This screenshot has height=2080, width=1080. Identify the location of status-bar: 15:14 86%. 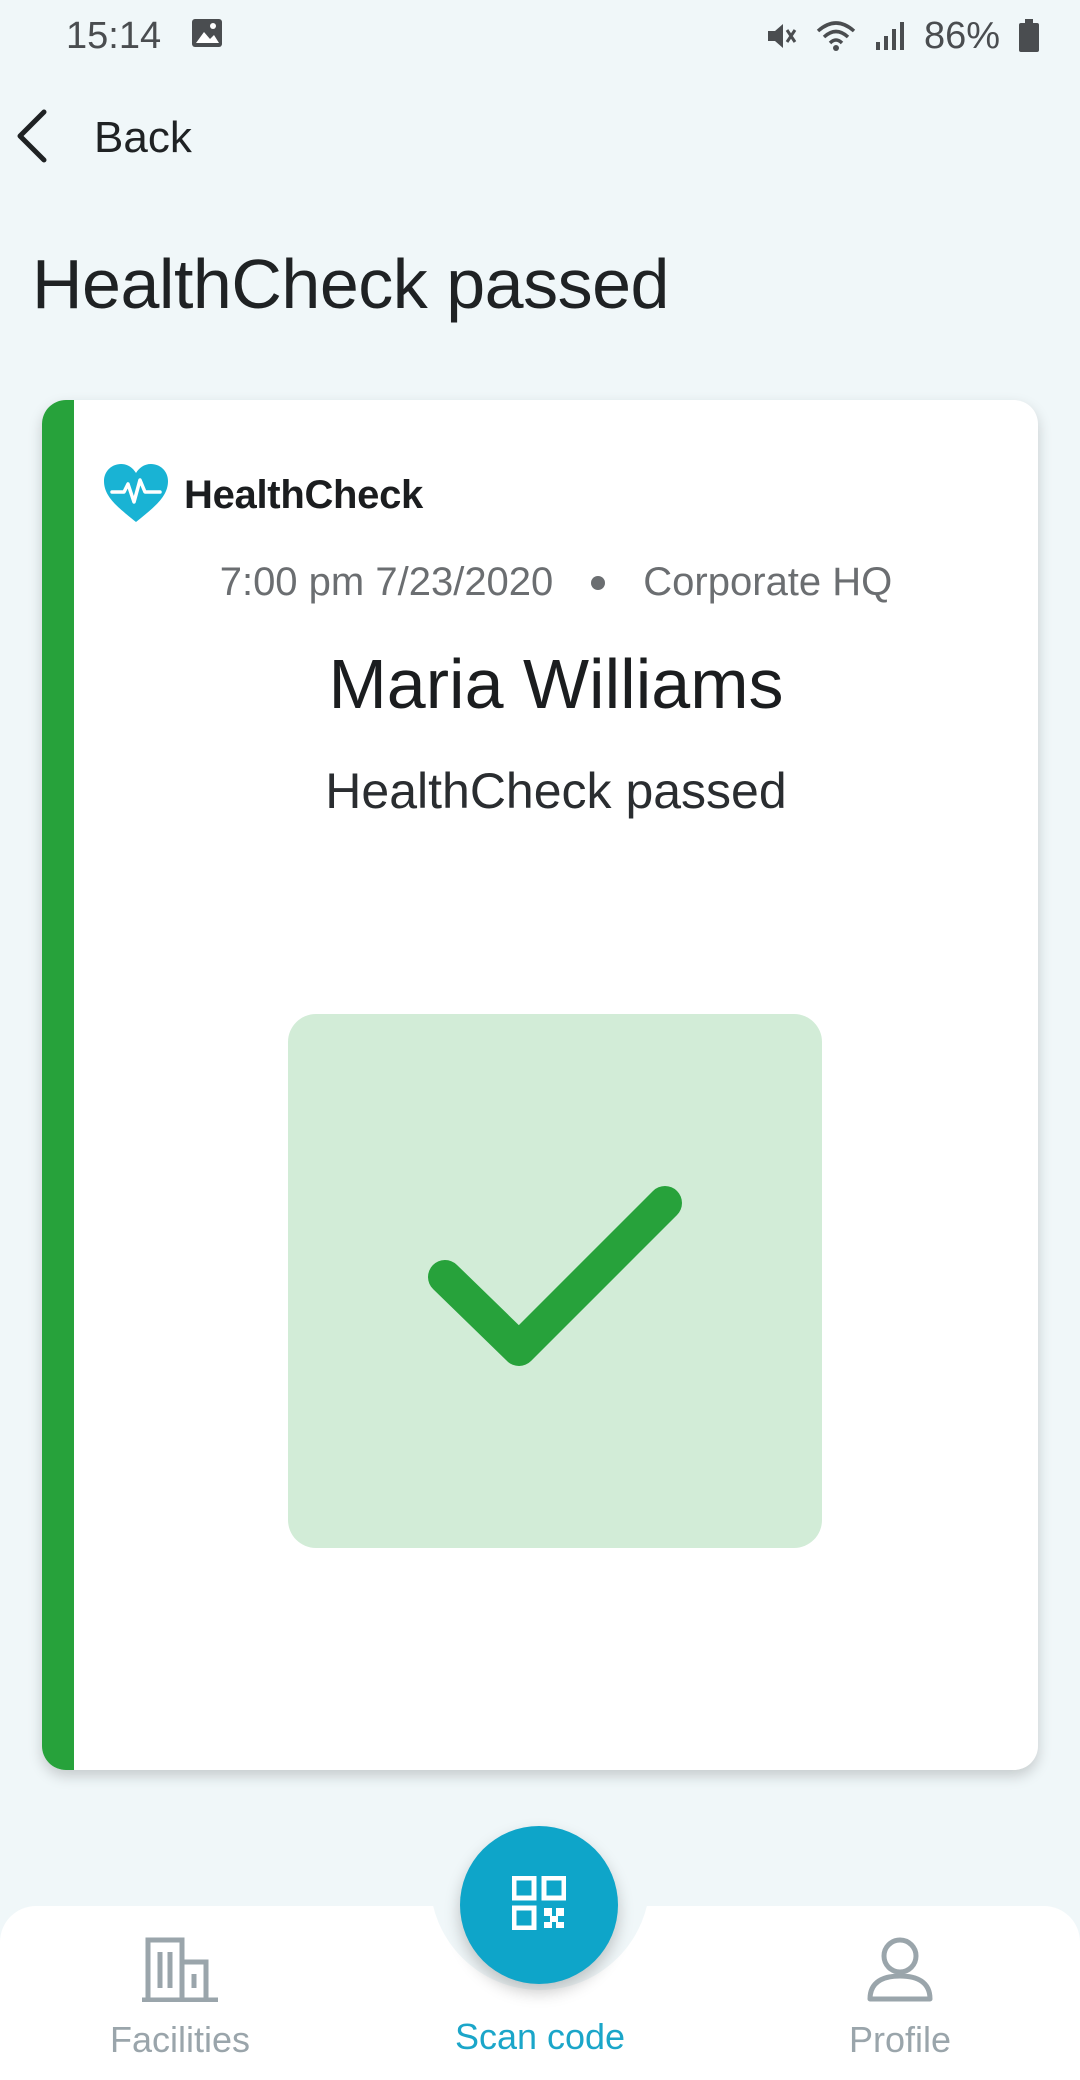
(540, 36).